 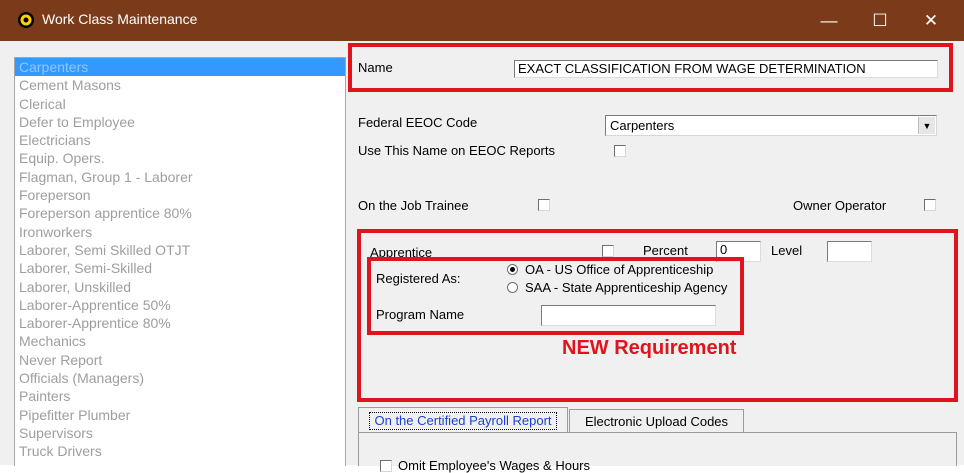 I want to click on oa-radio-label: OA - US Office of Apprenticeship, so click(x=619, y=269).